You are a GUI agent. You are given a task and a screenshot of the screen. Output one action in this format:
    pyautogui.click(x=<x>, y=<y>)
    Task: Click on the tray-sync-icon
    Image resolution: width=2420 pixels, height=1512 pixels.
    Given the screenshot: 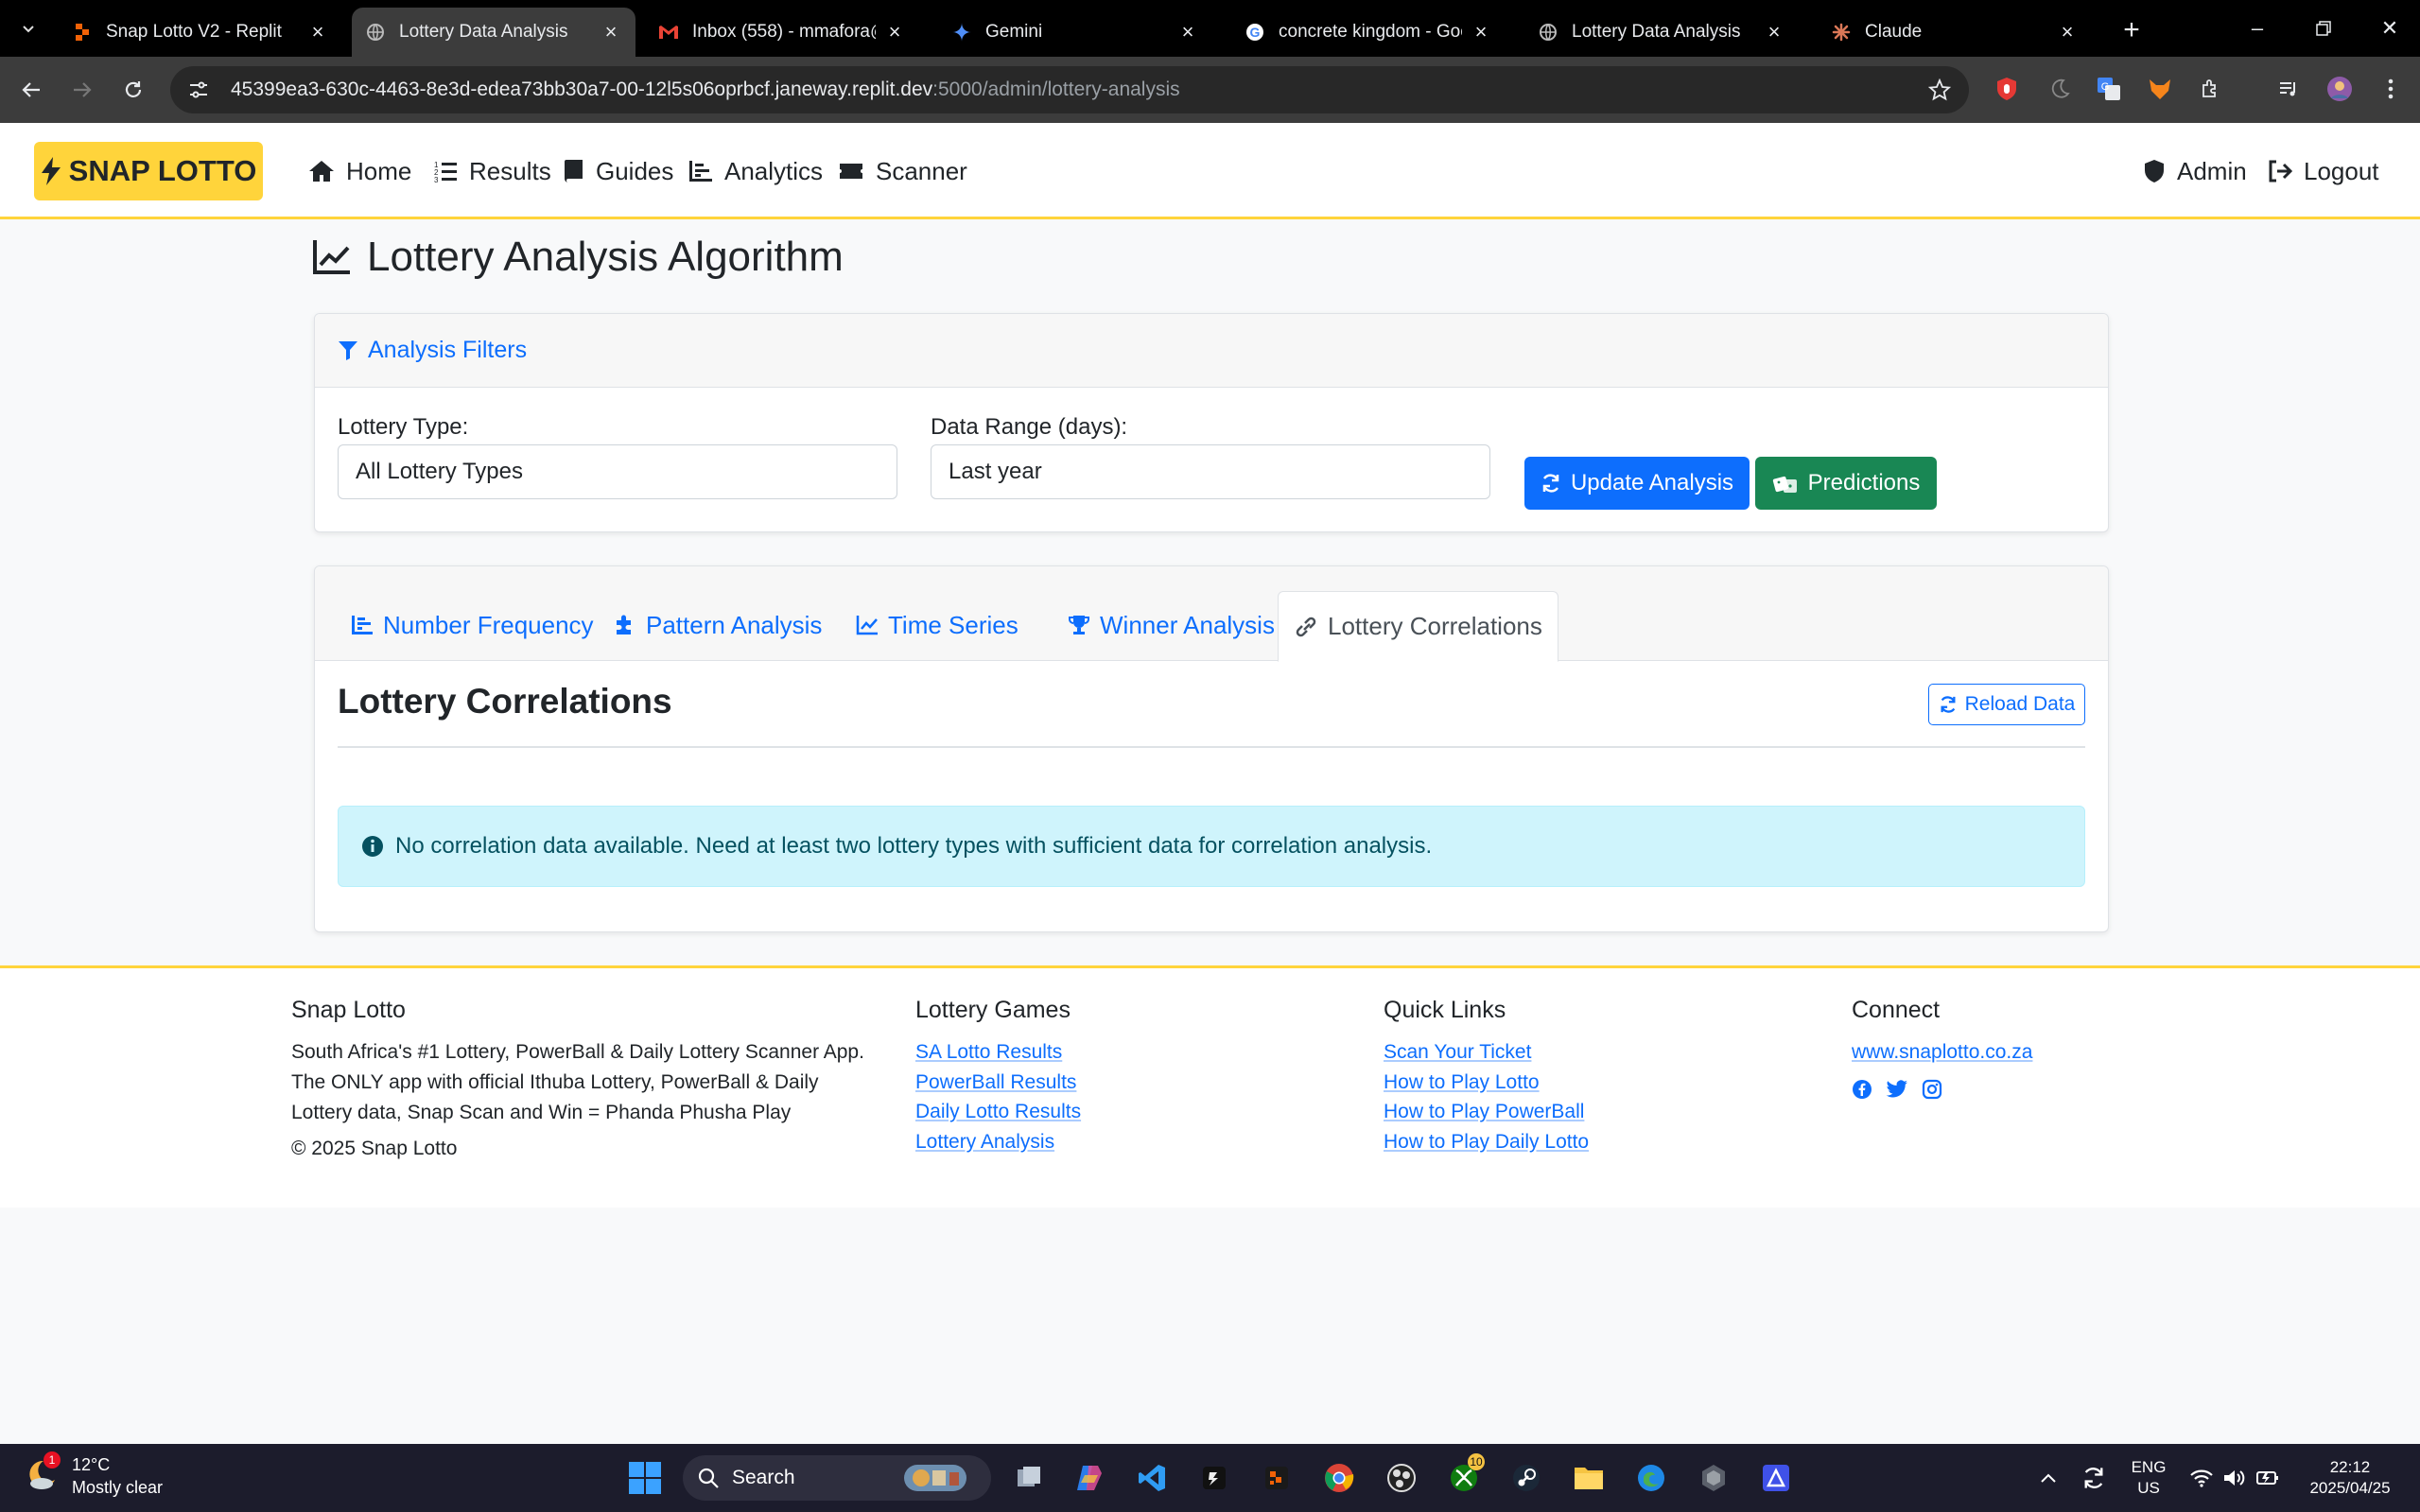 What is the action you would take?
    pyautogui.click(x=2094, y=1478)
    